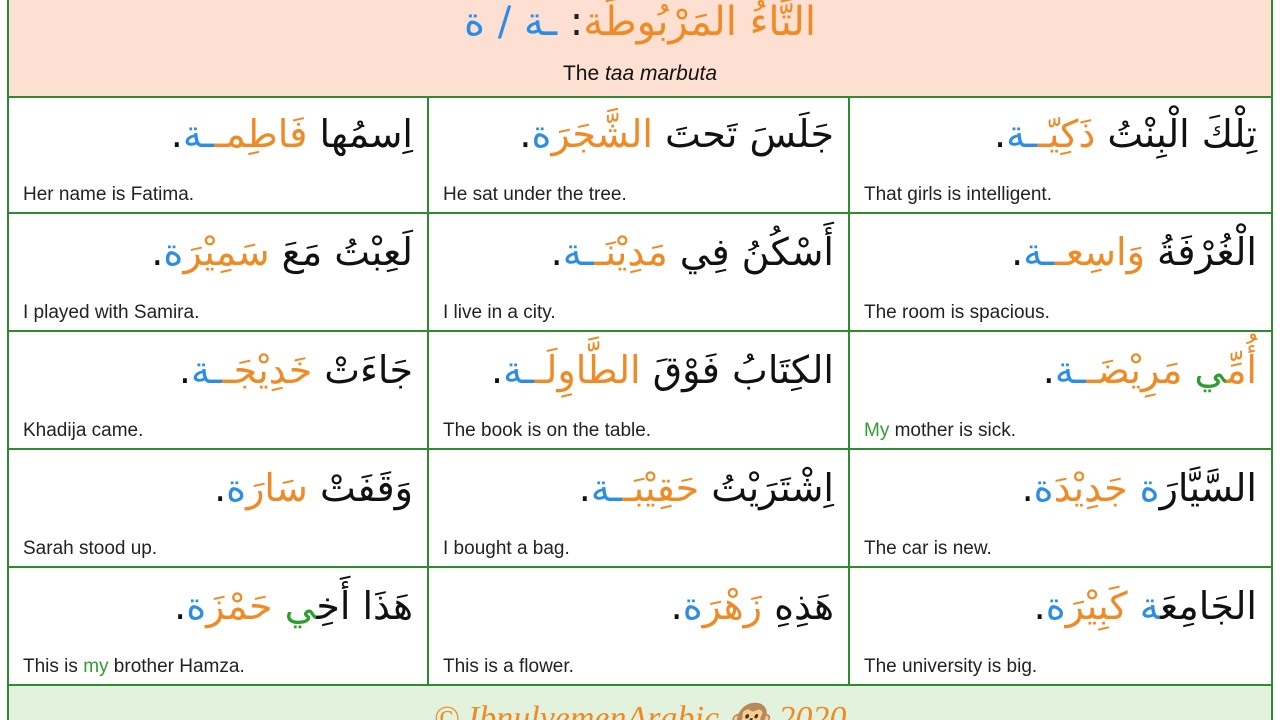 The height and width of the screenshot is (720, 1280). I want to click on arabic-segment: السَّيَّارَ, so click(1208, 488).